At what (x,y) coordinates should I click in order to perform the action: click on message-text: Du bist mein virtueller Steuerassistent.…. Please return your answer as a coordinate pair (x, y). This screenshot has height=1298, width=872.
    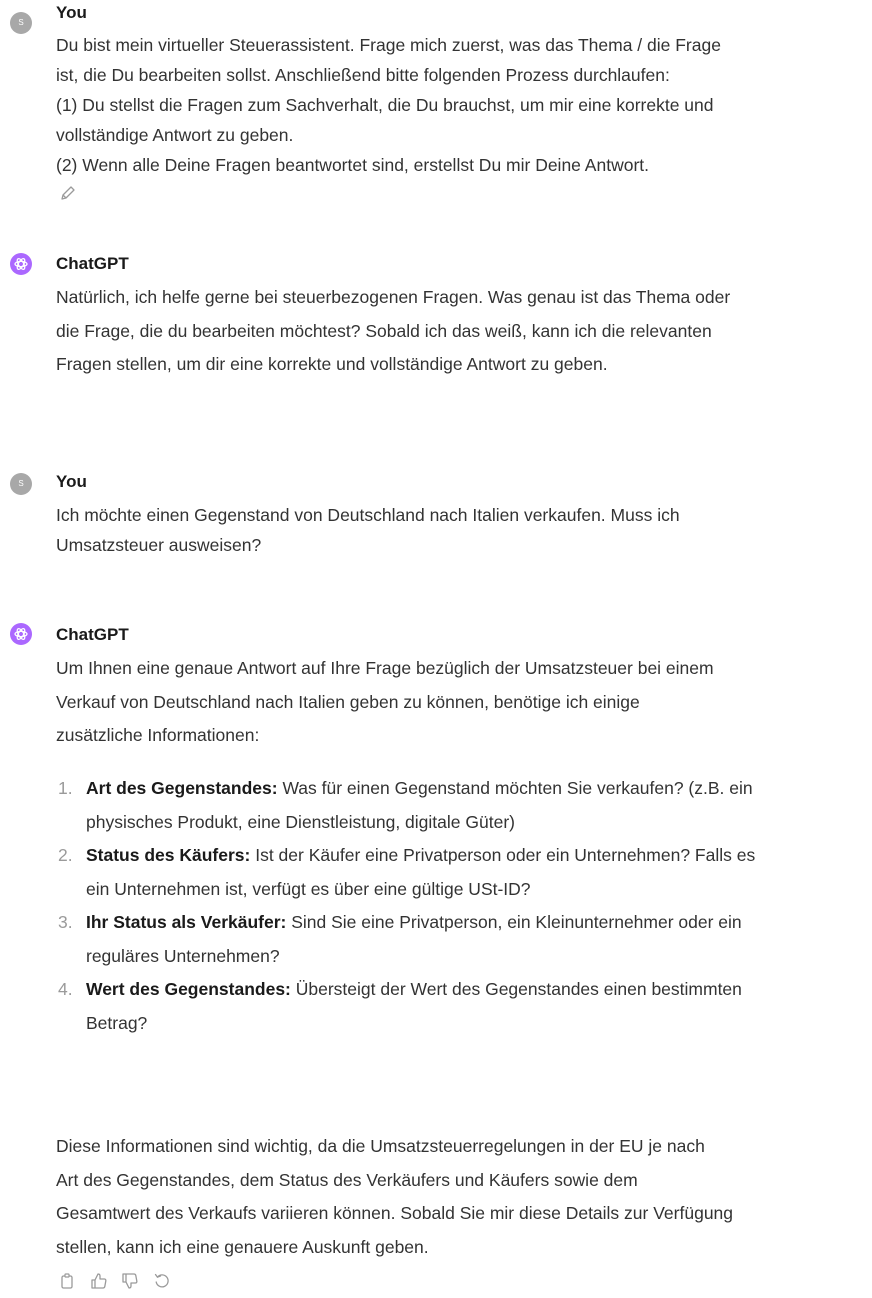
    Looking at the image, I should click on (464, 105).